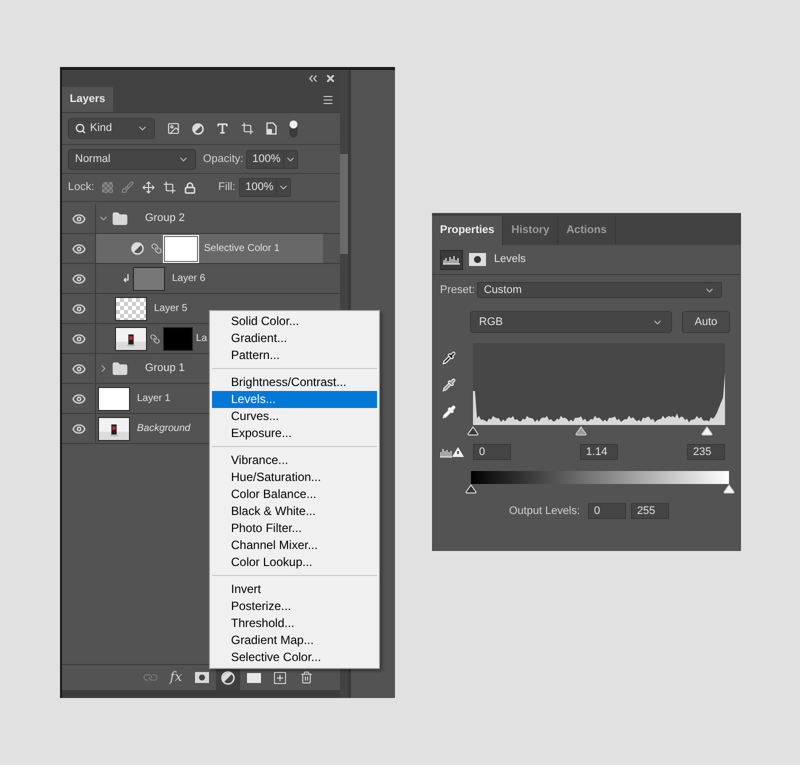 The width and height of the screenshot is (800, 765). Describe the element at coordinates (457, 290) in the screenshot. I see `preset-label: Preset:` at that location.